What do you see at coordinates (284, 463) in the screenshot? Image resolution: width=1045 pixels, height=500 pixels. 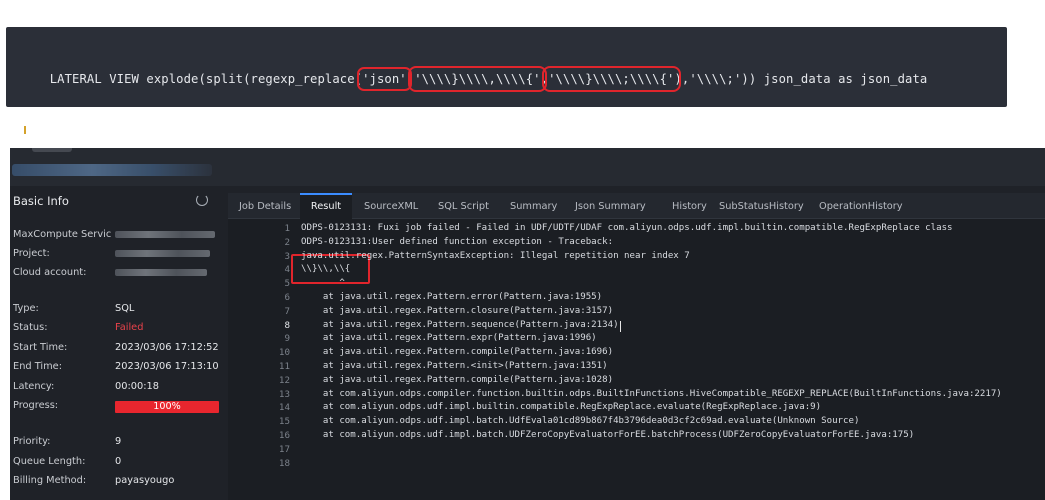 I see `line-number: 18` at bounding box center [284, 463].